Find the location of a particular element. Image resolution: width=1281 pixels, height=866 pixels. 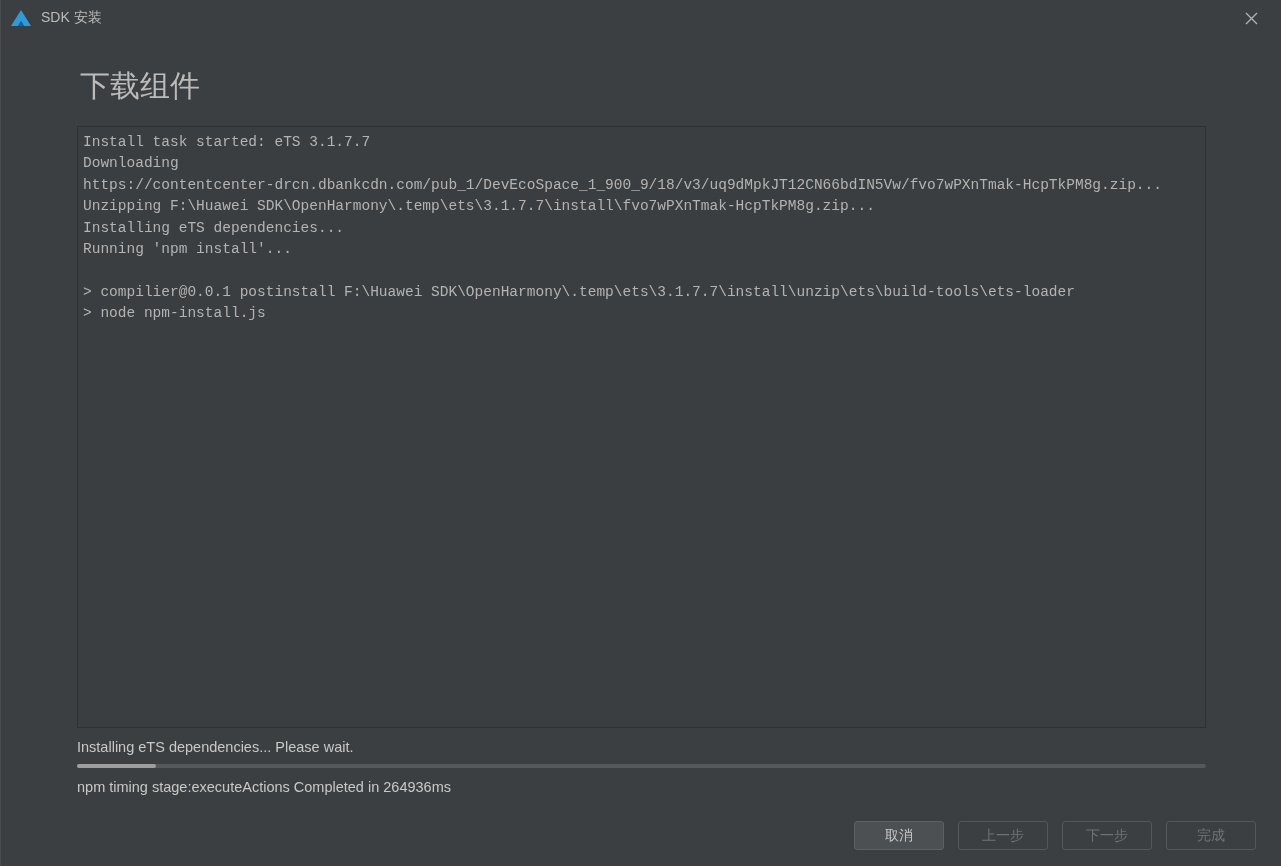

close-button is located at coordinates (1251, 18).